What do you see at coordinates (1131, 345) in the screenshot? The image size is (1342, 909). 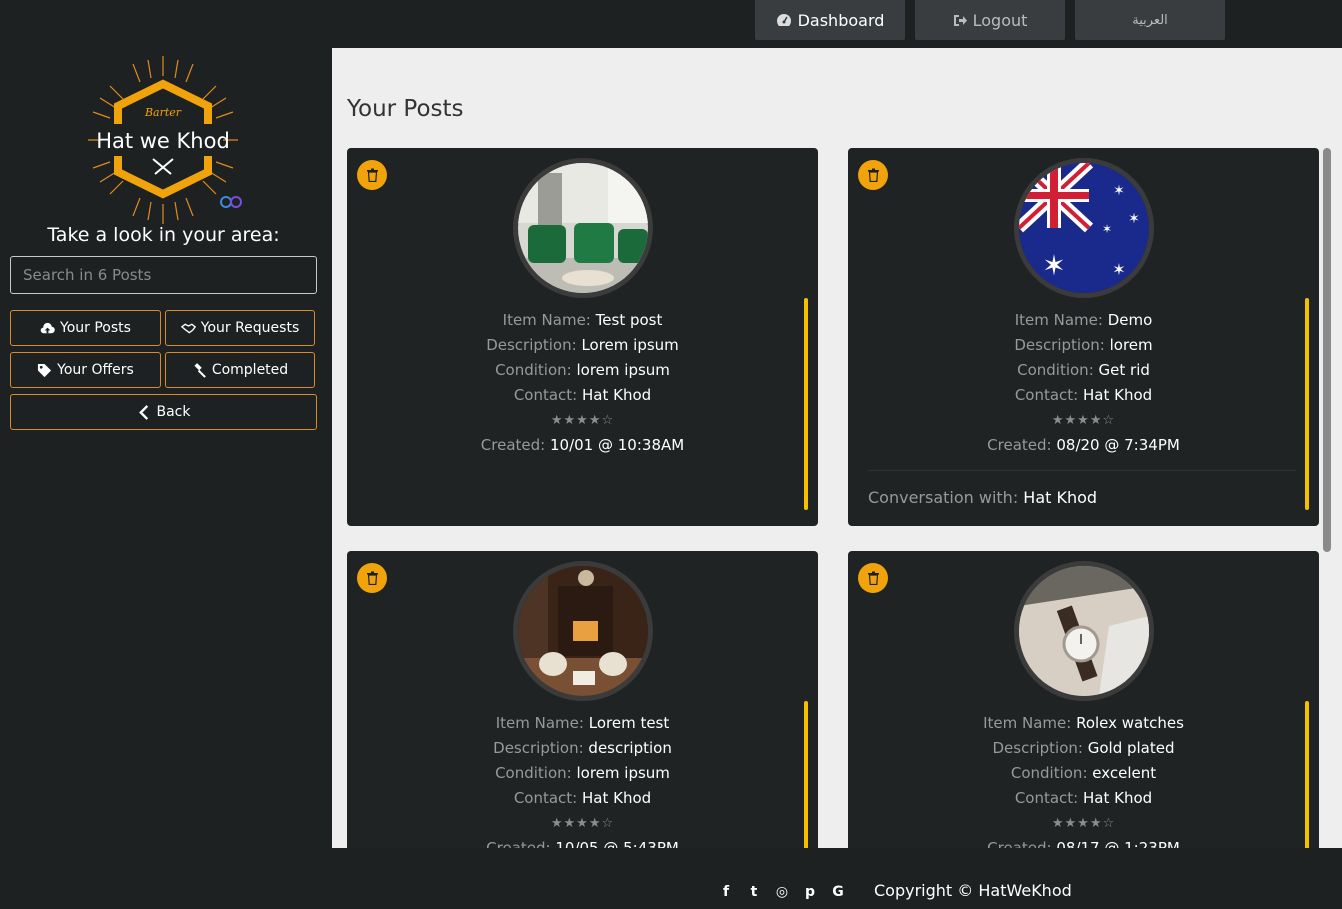 I see `post-description: lorem` at bounding box center [1131, 345].